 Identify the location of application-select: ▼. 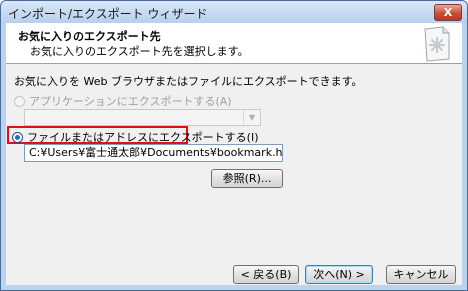
(142, 117).